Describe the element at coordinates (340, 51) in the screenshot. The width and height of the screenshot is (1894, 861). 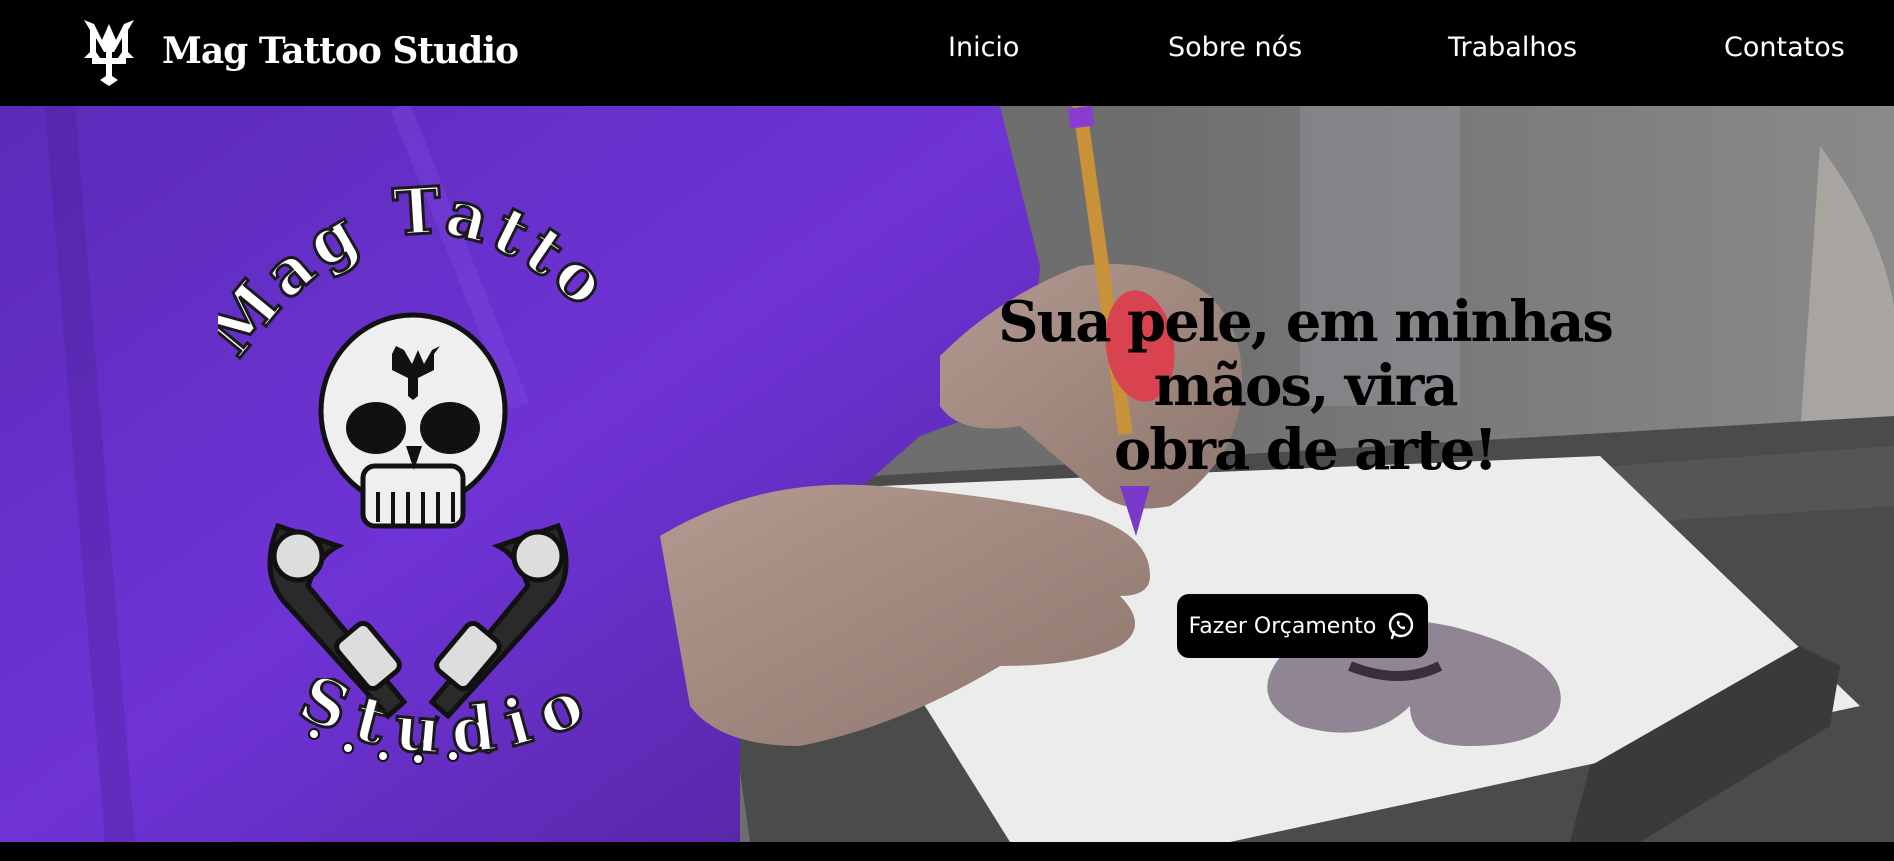
I see `brand-name: Mag Tattoo Studio` at that location.